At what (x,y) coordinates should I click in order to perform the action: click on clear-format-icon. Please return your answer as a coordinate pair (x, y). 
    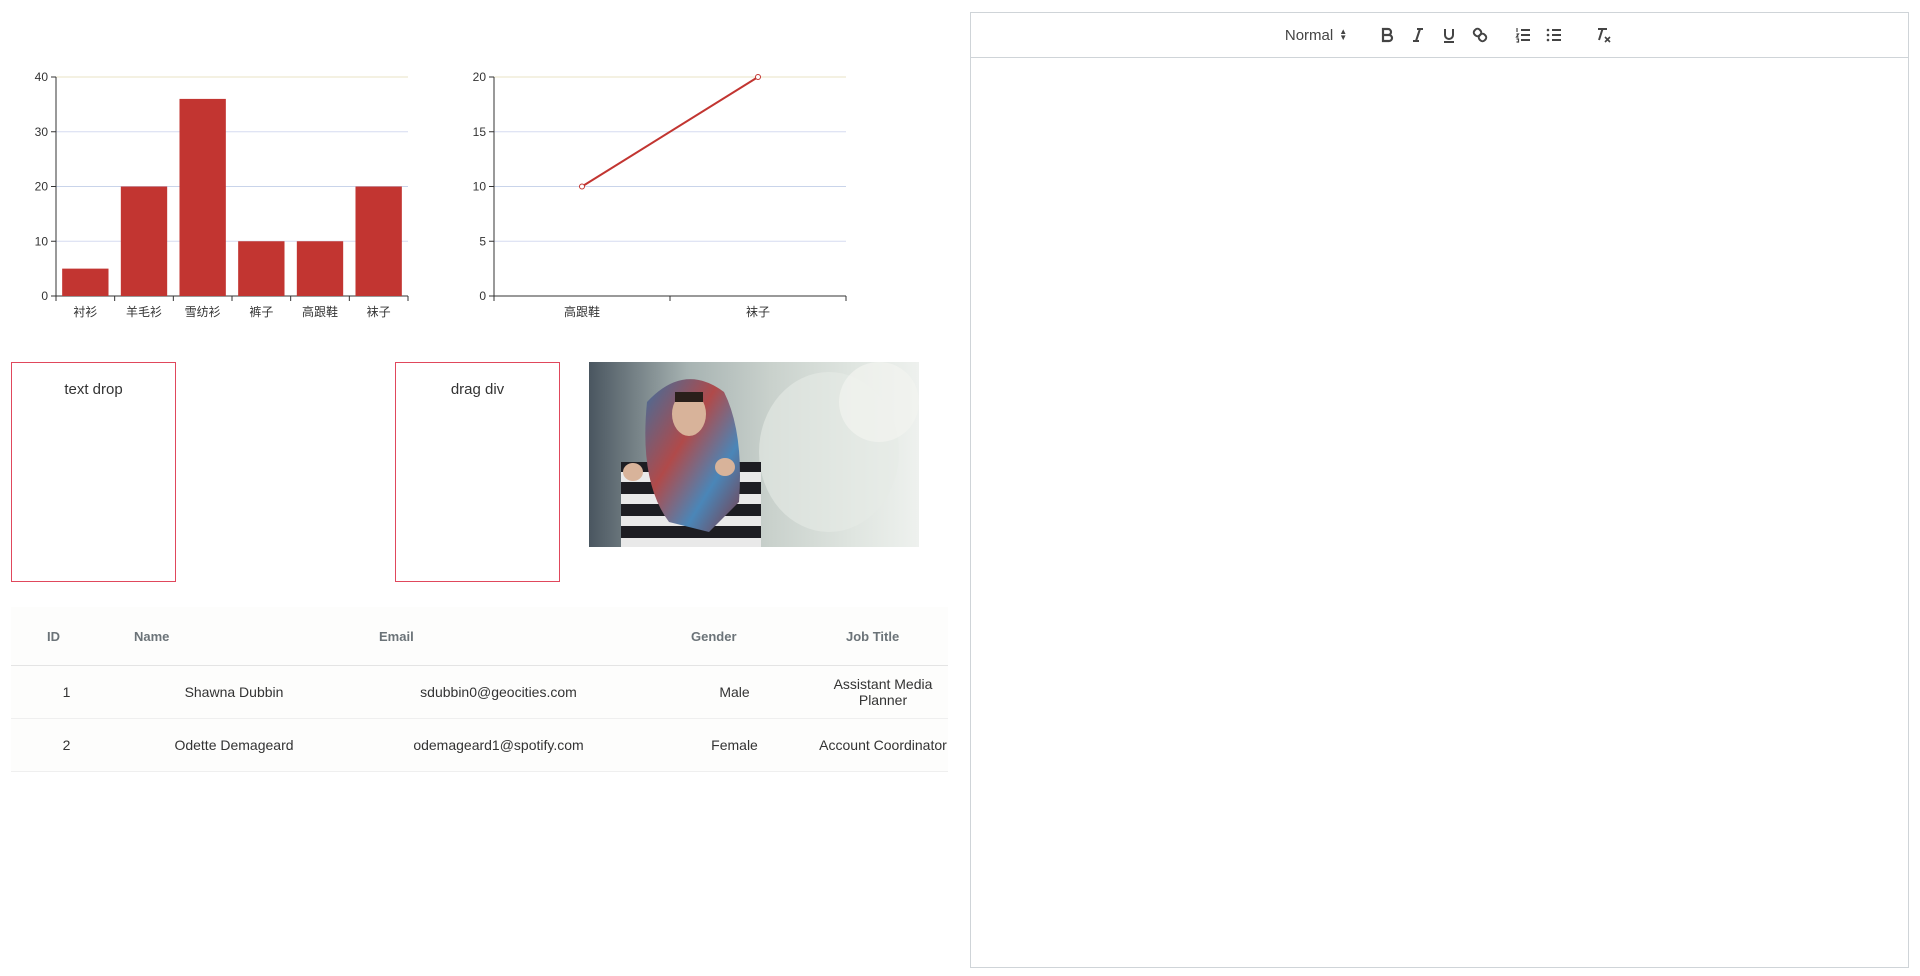
    Looking at the image, I should click on (1603, 35).